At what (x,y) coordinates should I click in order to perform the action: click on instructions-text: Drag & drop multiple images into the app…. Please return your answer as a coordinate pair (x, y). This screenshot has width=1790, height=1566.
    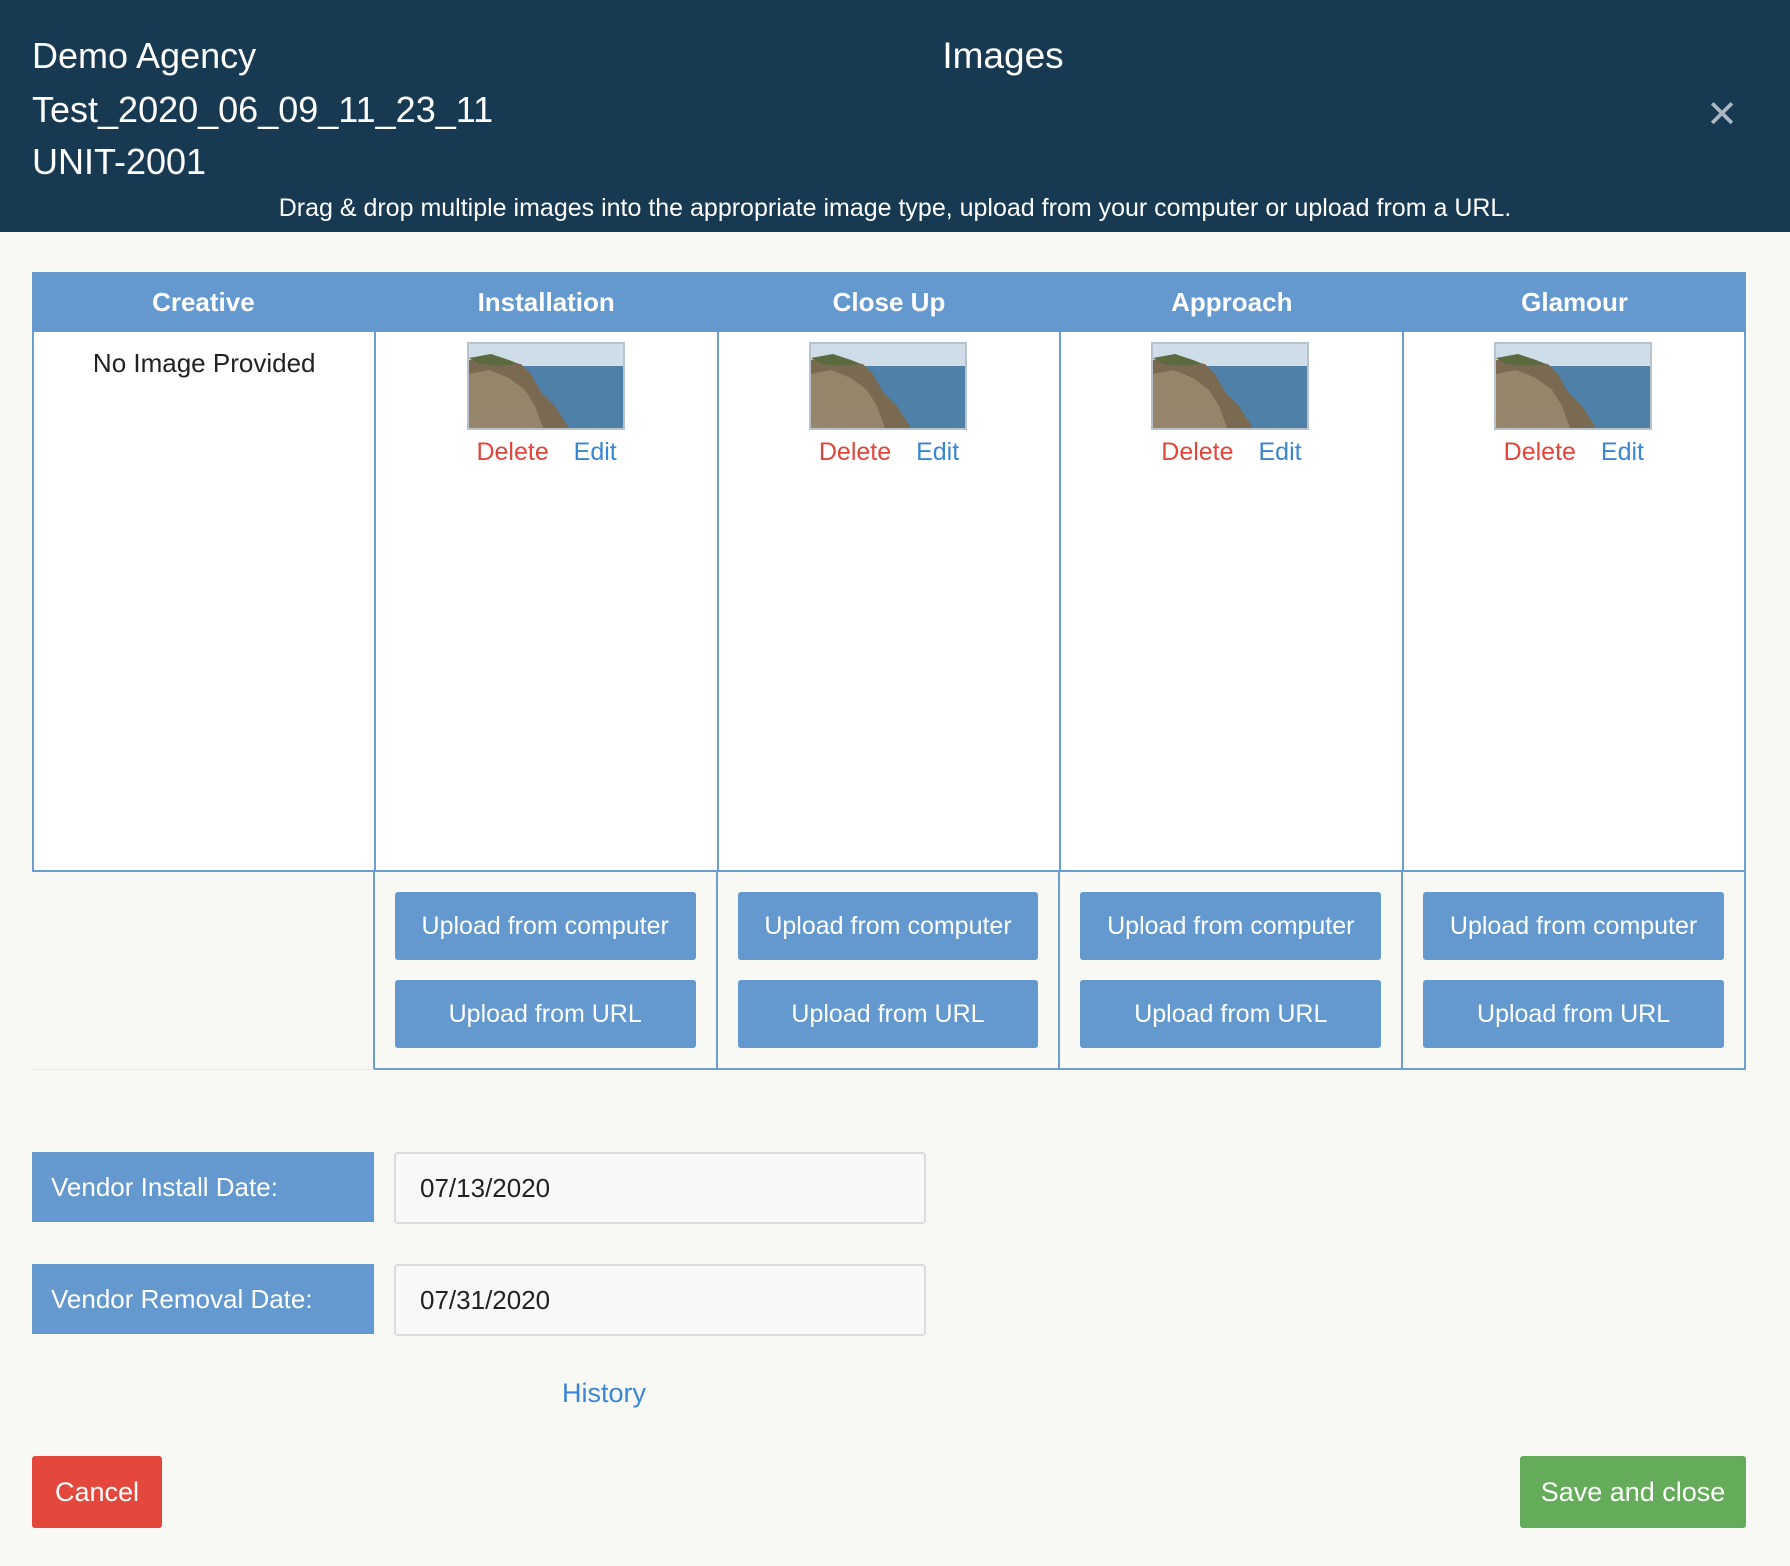
    Looking at the image, I should click on (895, 208).